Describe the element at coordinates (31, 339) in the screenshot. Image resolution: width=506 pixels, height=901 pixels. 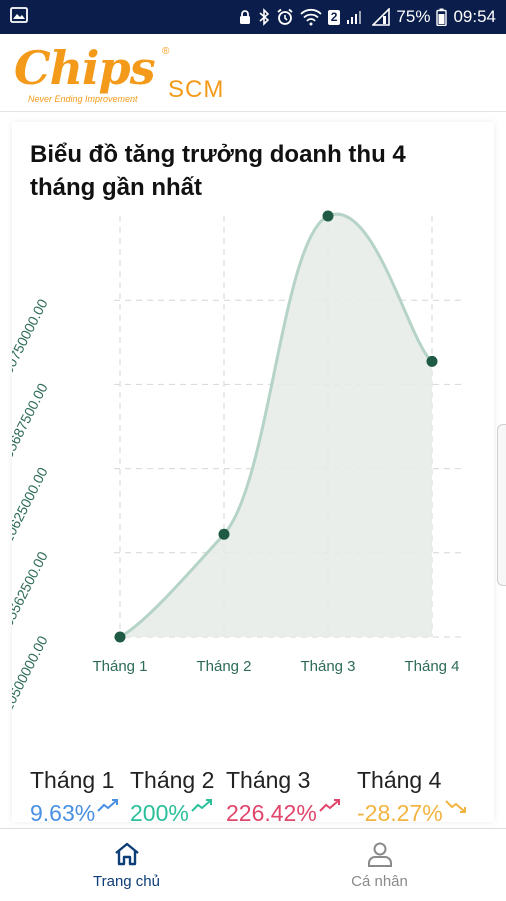
I see `y-axis-tick-label: 200750000.00` at that location.